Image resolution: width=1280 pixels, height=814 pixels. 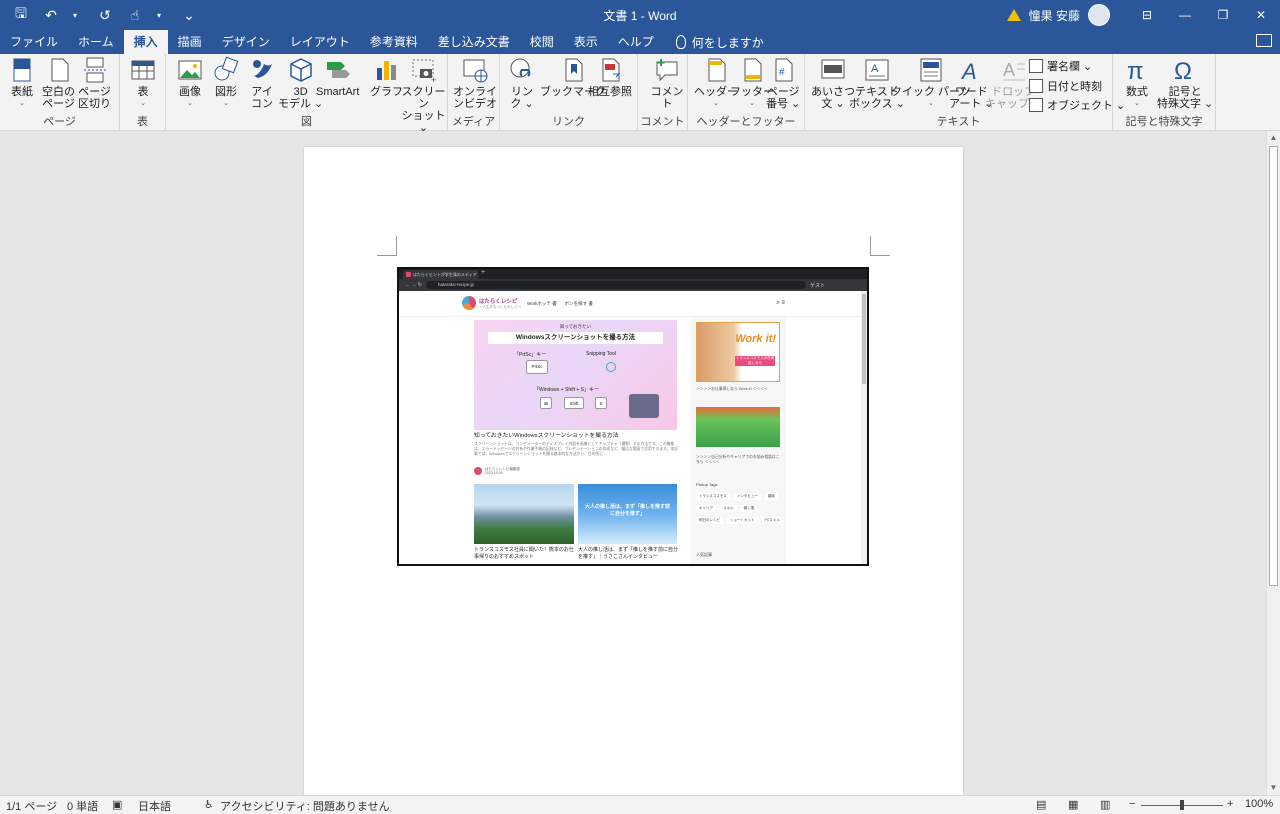 I want to click on language: 日本語, so click(x=154, y=806).